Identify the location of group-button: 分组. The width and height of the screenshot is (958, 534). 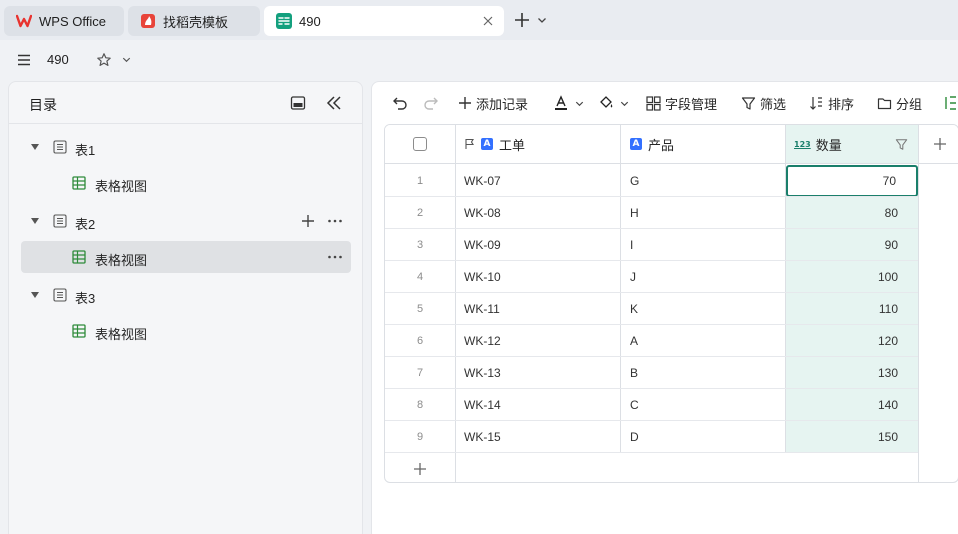
(899, 103).